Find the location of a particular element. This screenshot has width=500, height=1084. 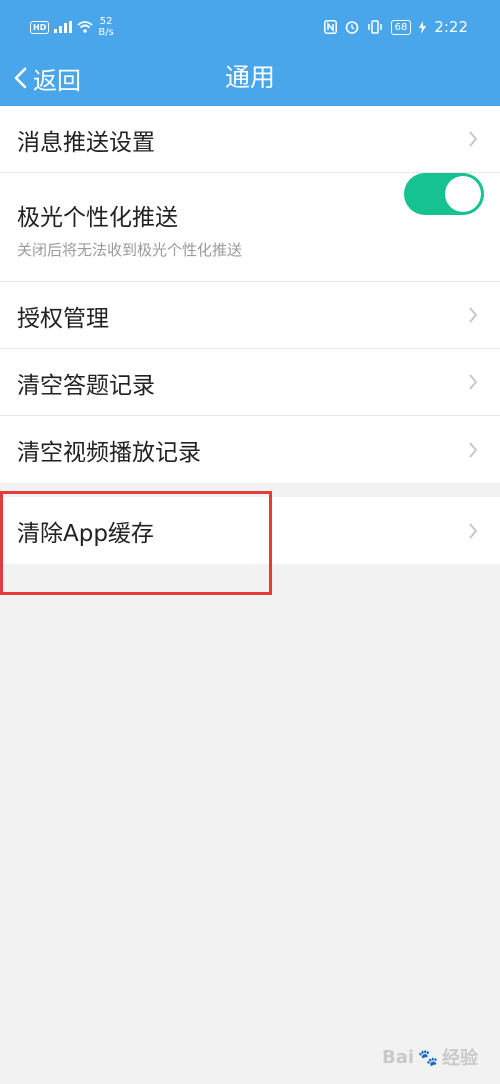

clock: 2:22 is located at coordinates (451, 27).